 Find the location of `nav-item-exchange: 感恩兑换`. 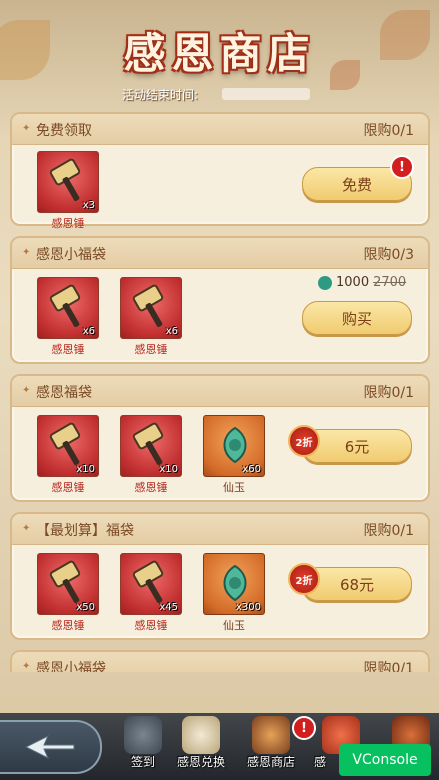

nav-item-exchange: 感恩兑换 is located at coordinates (201, 744).